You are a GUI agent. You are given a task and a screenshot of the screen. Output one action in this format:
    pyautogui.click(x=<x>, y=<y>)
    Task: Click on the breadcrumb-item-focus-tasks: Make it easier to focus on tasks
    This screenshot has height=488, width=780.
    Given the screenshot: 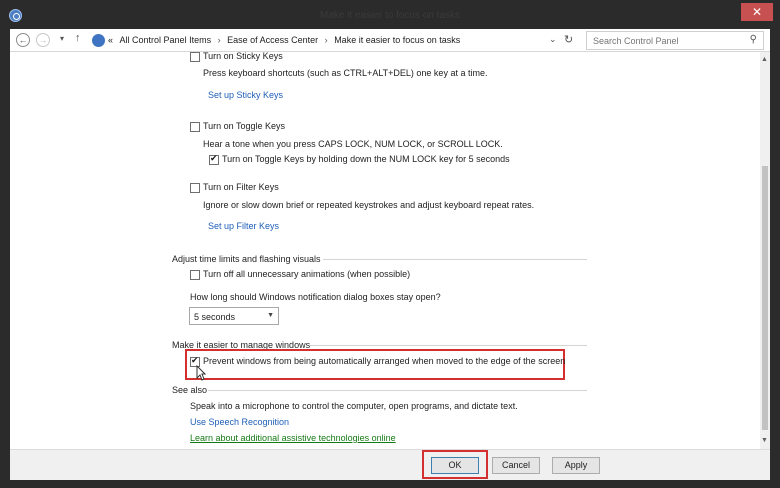 What is the action you would take?
    pyautogui.click(x=397, y=40)
    